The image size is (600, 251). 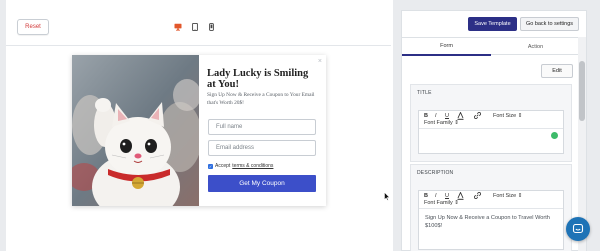 I want to click on terms-row: ✓ Accept terms & conditions, so click(x=240, y=166).